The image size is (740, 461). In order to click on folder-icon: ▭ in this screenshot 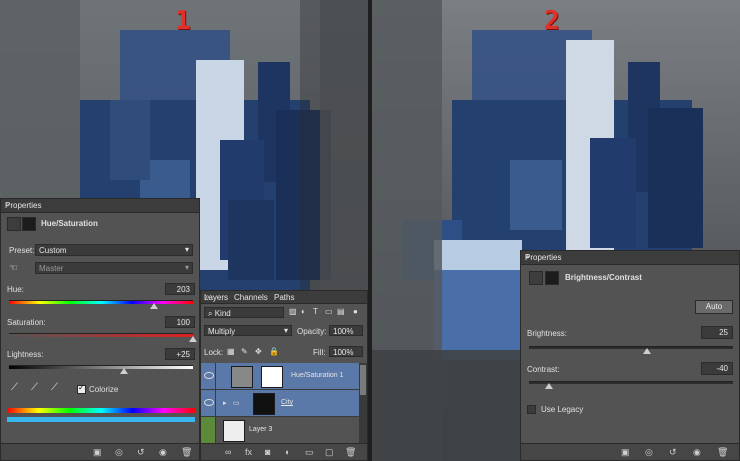, I will do `click(236, 403)`.